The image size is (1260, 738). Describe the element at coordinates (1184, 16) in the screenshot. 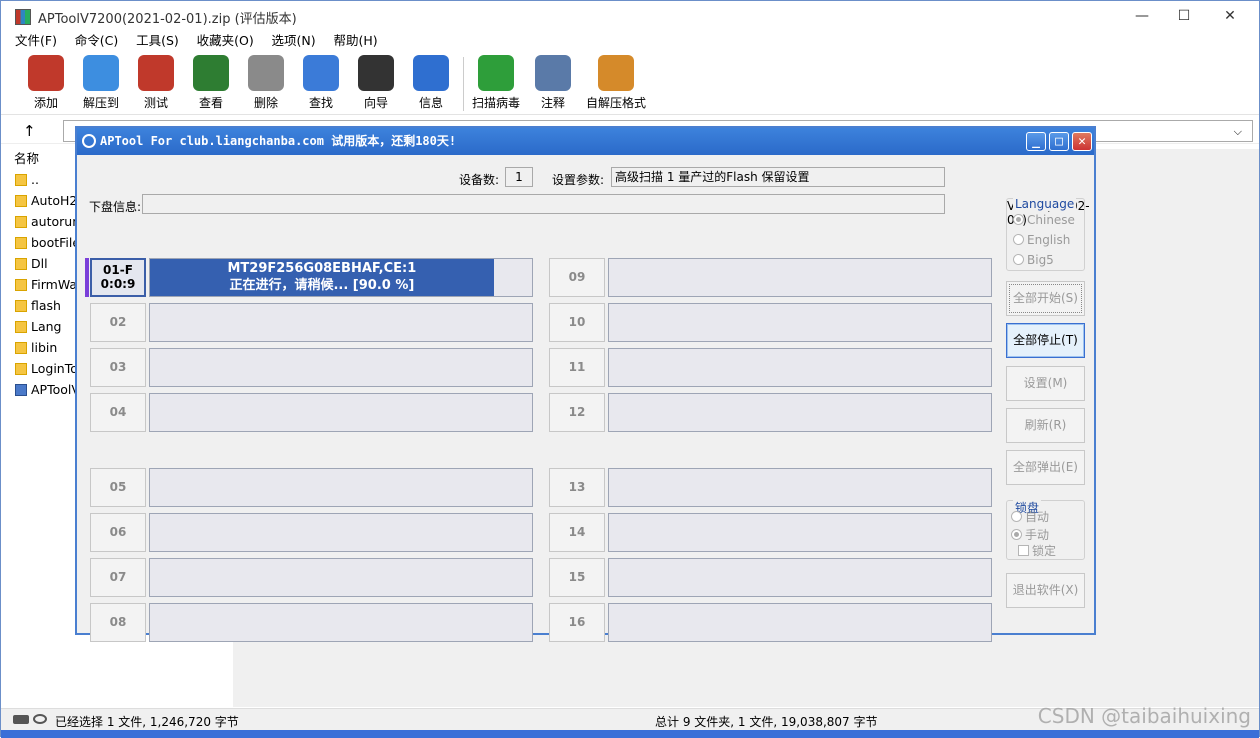

I see `maximize-button: ☐` at that location.